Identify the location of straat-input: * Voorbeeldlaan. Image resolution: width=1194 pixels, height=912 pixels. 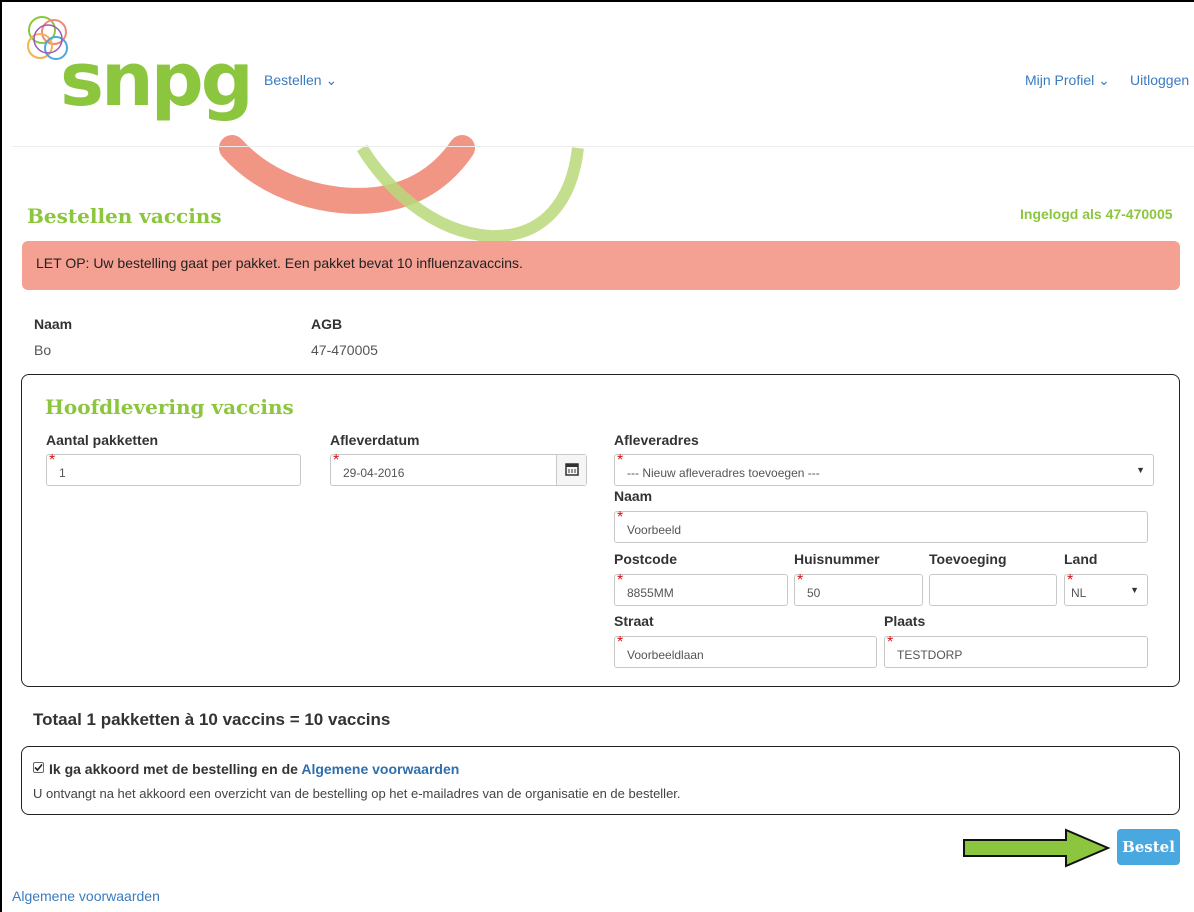
(745, 651).